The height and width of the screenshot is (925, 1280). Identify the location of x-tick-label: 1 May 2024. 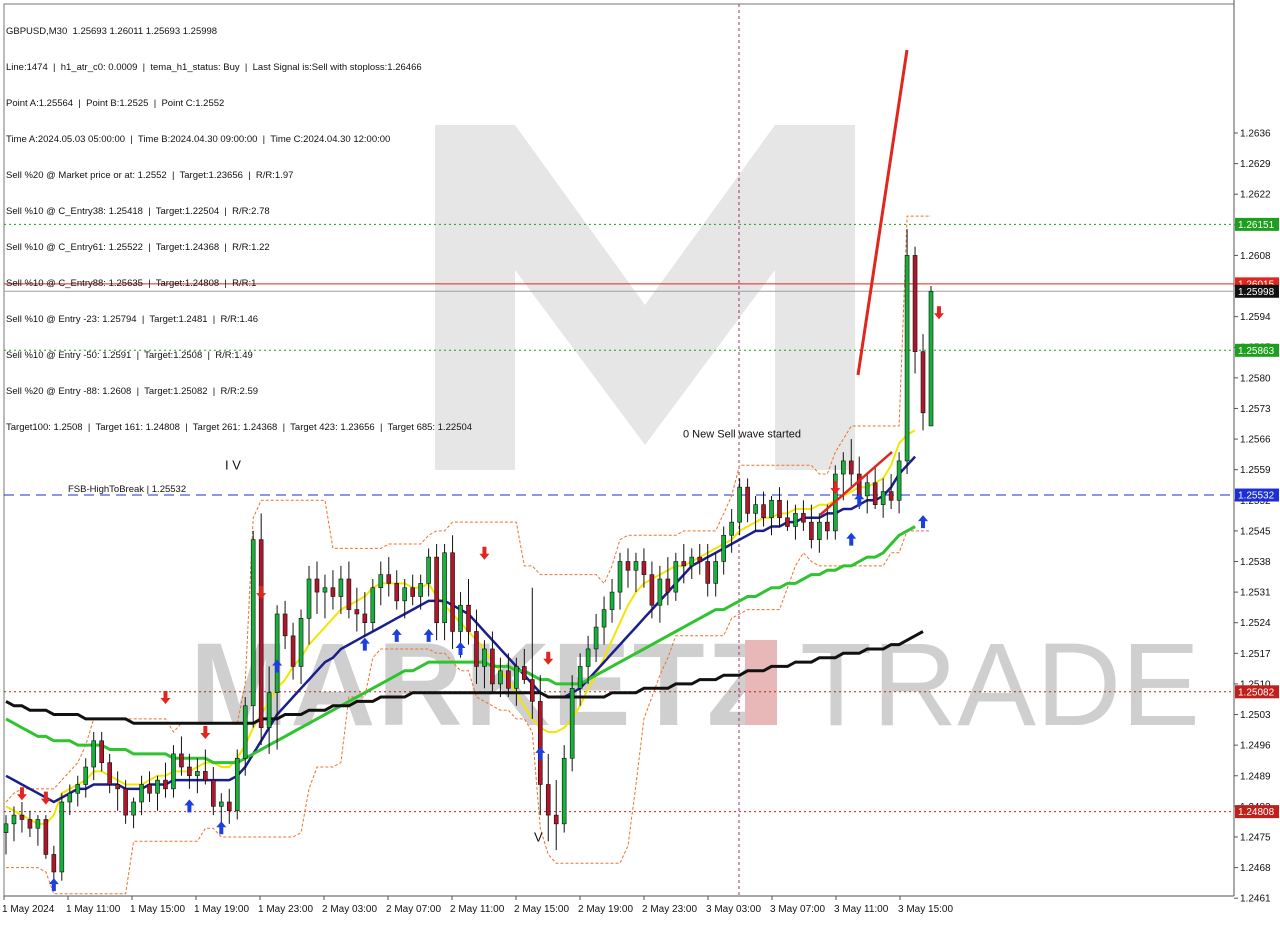
(28, 909).